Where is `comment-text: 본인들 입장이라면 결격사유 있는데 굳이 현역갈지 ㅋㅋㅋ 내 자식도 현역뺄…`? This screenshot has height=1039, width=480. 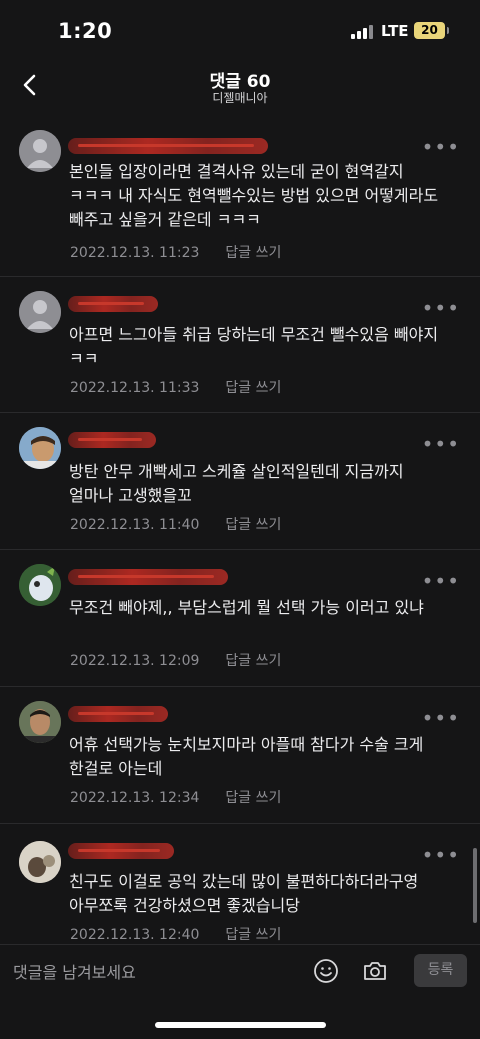 comment-text: 본인들 입장이라면 결격사유 있는데 굳이 현역갈지 ㅋㅋㅋ 내 자식도 현역뺄… is located at coordinates (254, 195).